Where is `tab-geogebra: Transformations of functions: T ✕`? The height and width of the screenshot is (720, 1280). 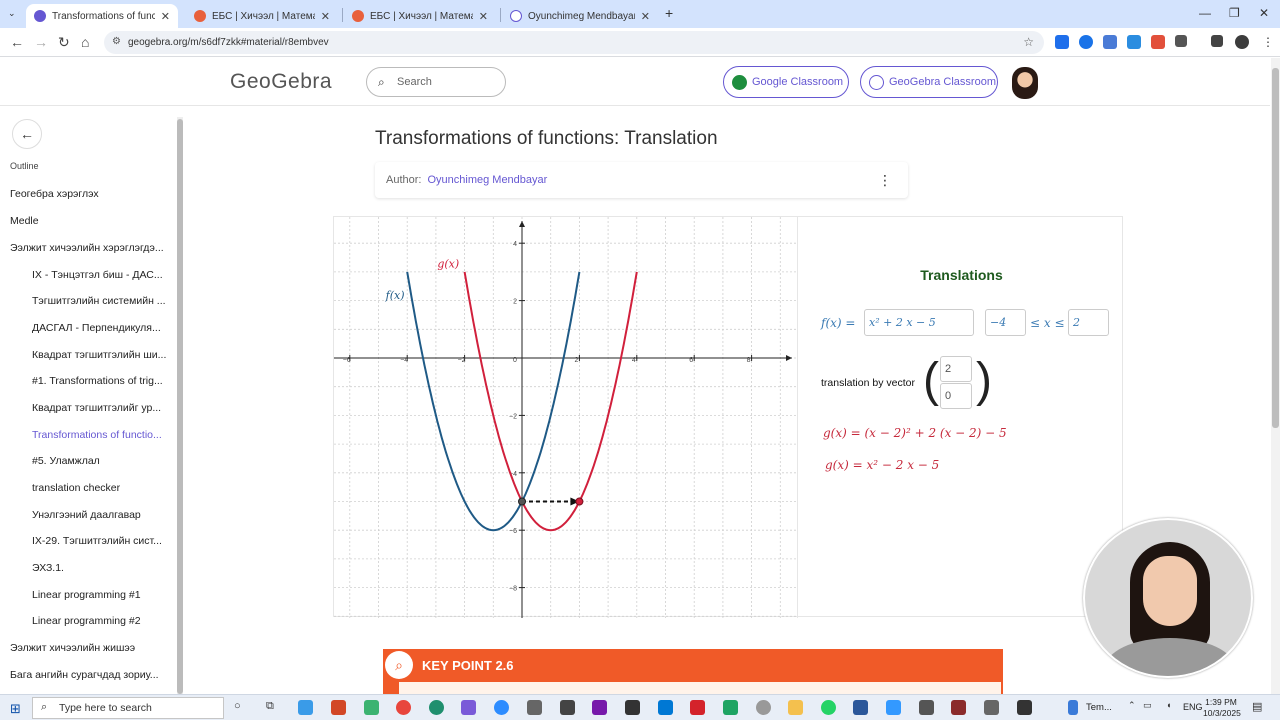 tab-geogebra: Transformations of functions: T ✕ is located at coordinates (102, 16).